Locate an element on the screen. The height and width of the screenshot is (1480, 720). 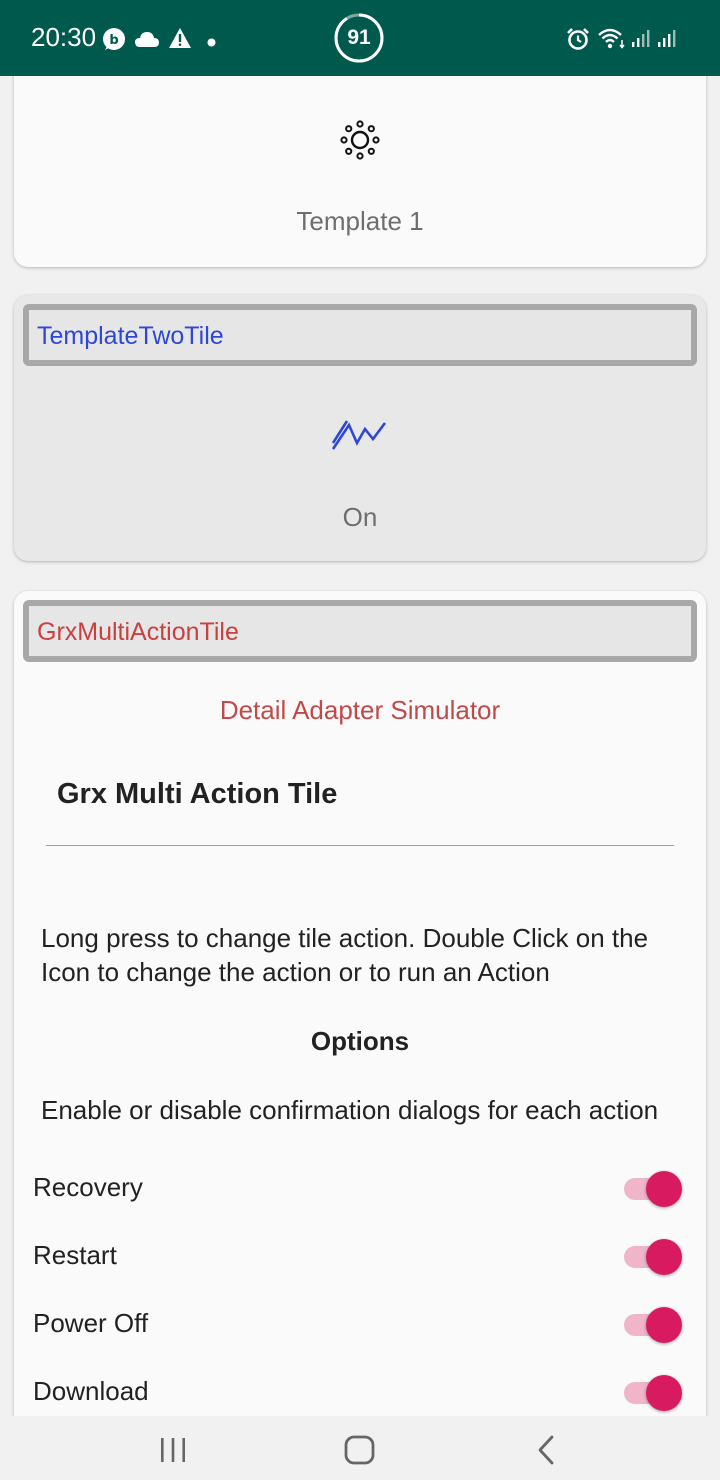
multi-action-heading: Grx Multi Action Tile is located at coordinates (197, 794).